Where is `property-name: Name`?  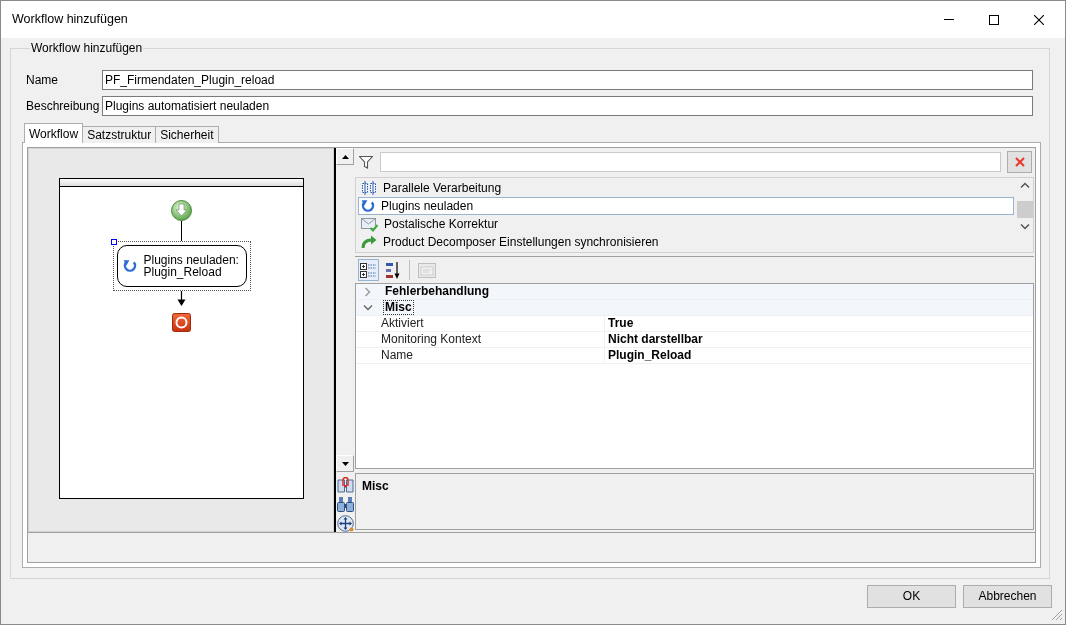 property-name: Name is located at coordinates (480, 355).